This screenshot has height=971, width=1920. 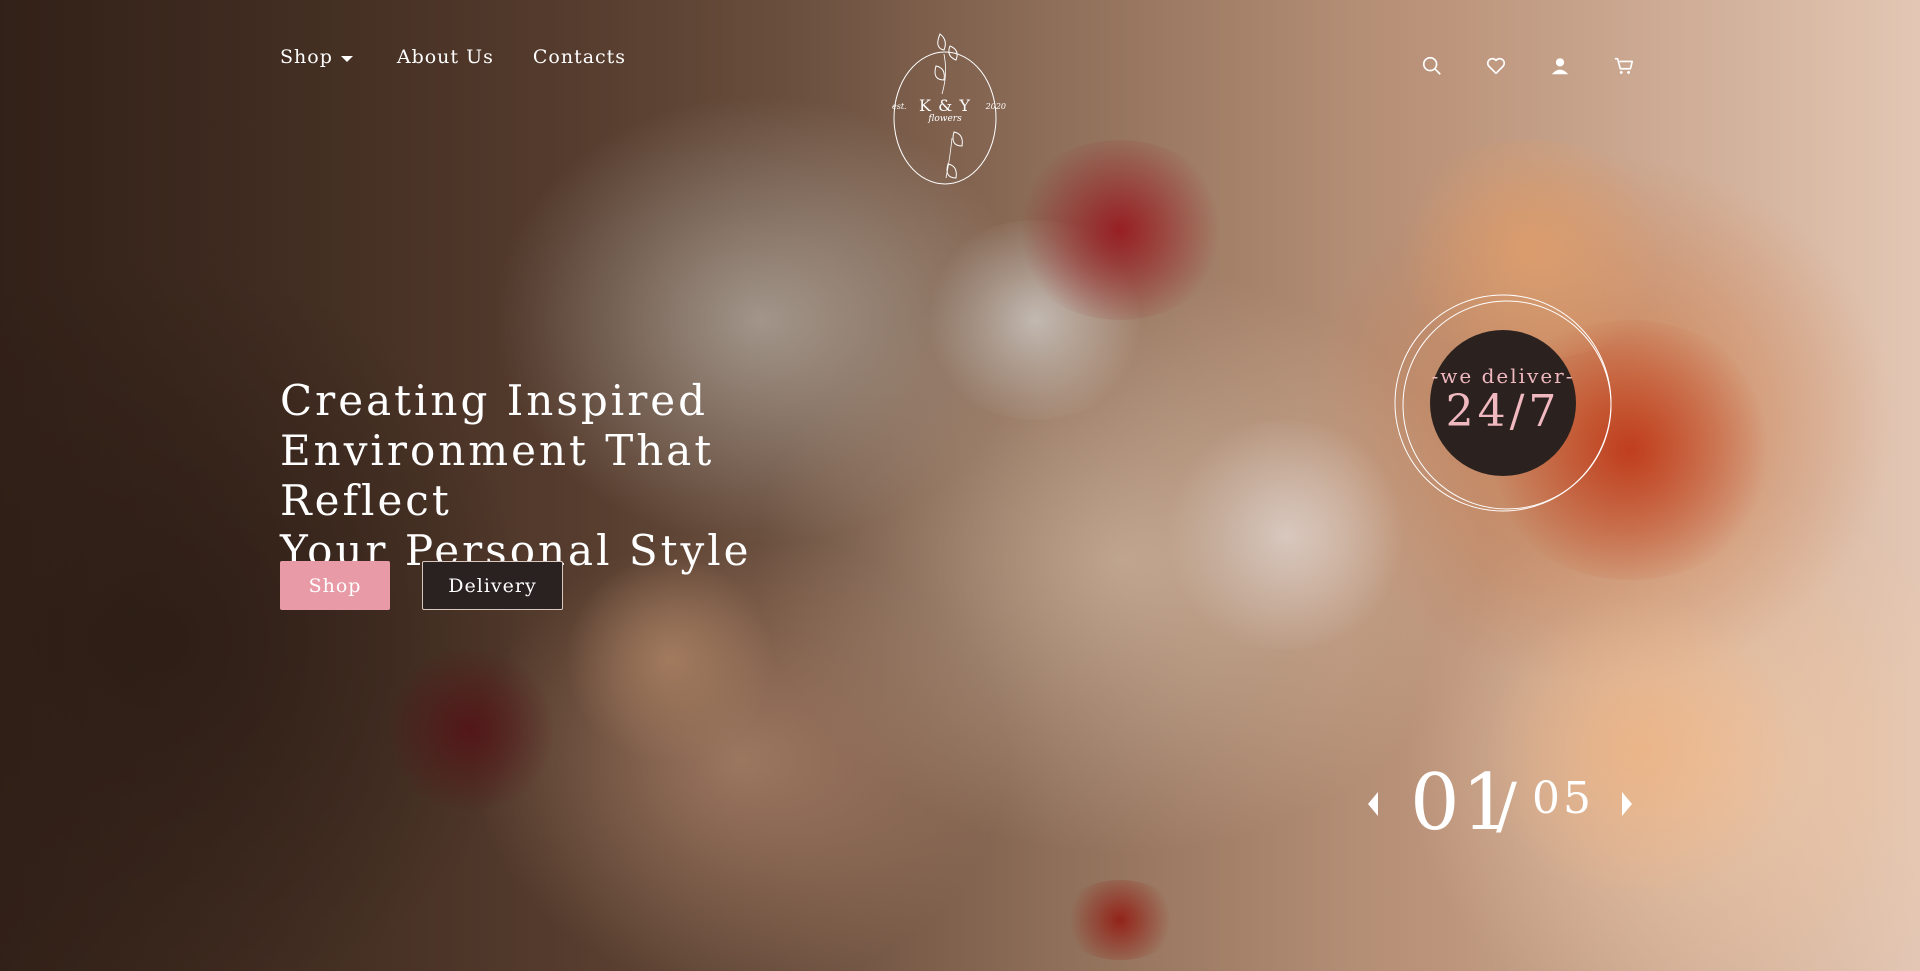 I want to click on slide-counter: 01 / 05, so click(x=1501, y=804).